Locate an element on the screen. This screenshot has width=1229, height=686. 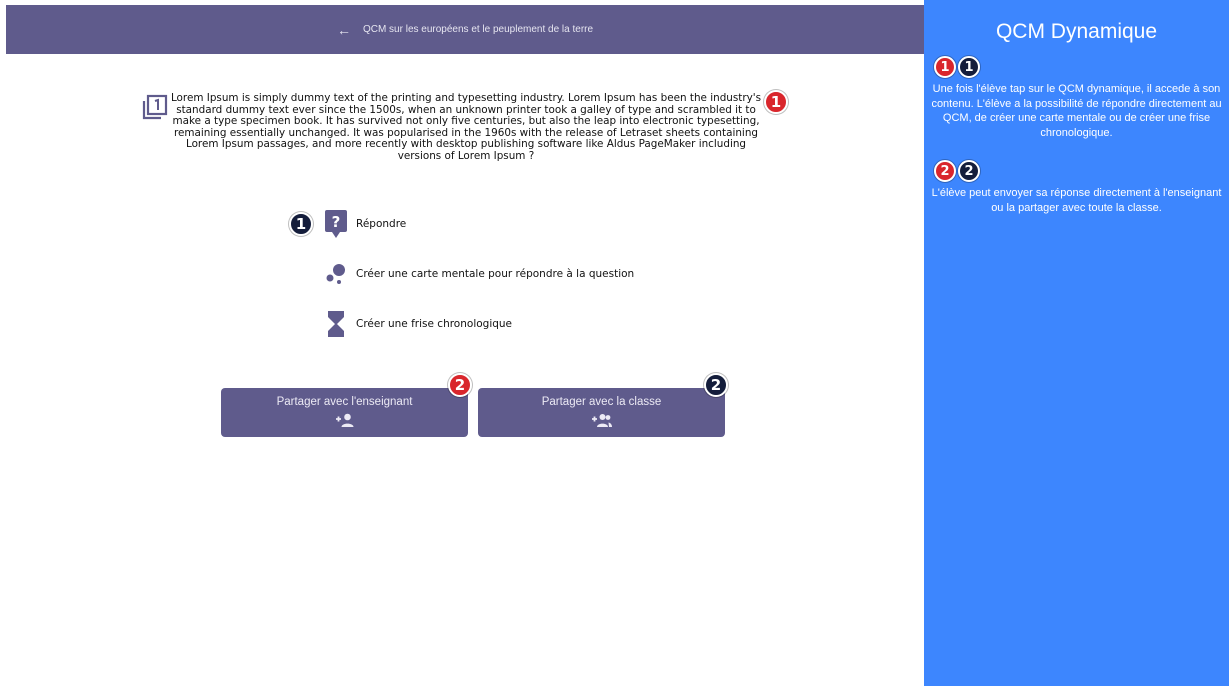
help-bubble-icon: ? is located at coordinates (336, 224).